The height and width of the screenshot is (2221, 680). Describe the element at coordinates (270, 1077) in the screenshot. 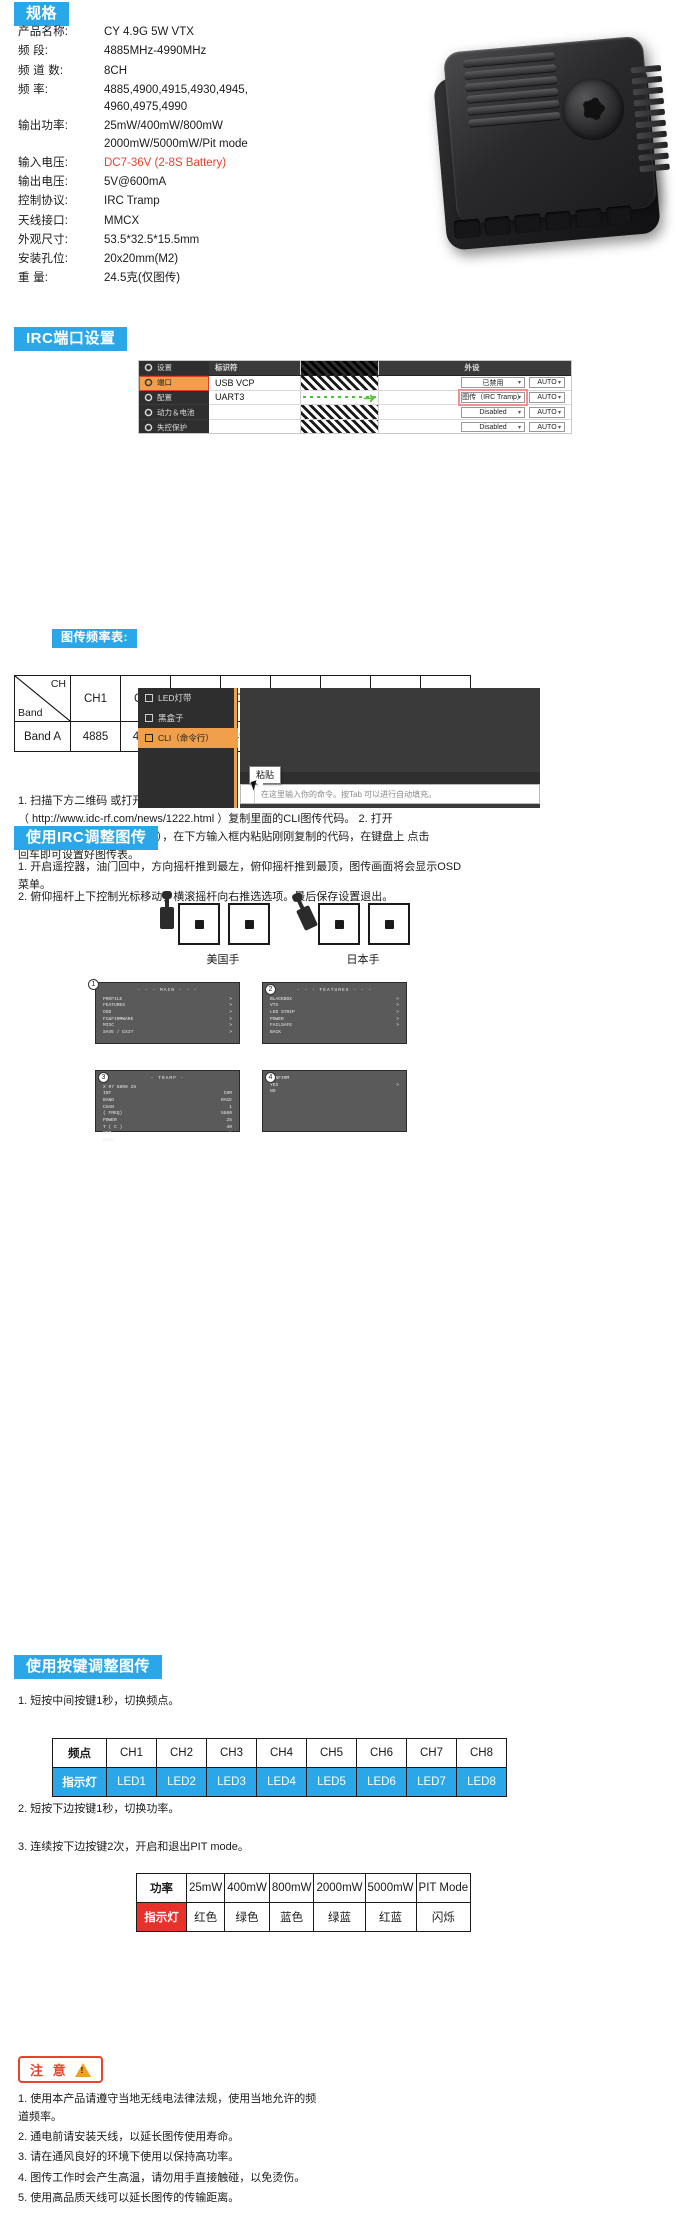

I see `osd-step-number-4: 4` at that location.